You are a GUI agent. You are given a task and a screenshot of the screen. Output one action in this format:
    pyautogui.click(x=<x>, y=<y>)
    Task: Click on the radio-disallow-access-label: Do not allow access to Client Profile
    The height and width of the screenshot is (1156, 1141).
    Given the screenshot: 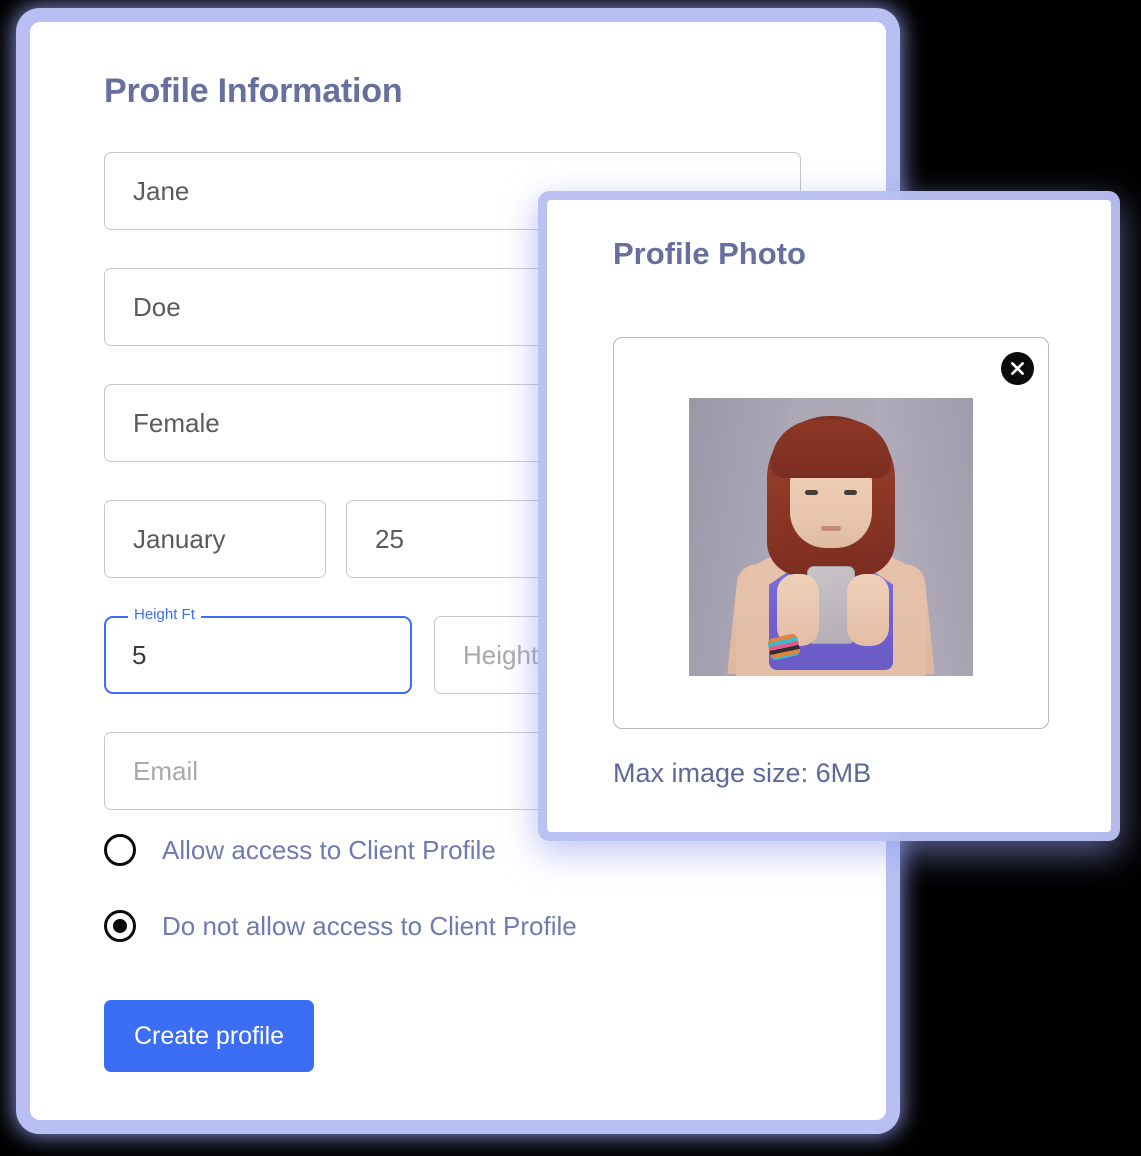 What is the action you would take?
    pyautogui.click(x=369, y=925)
    